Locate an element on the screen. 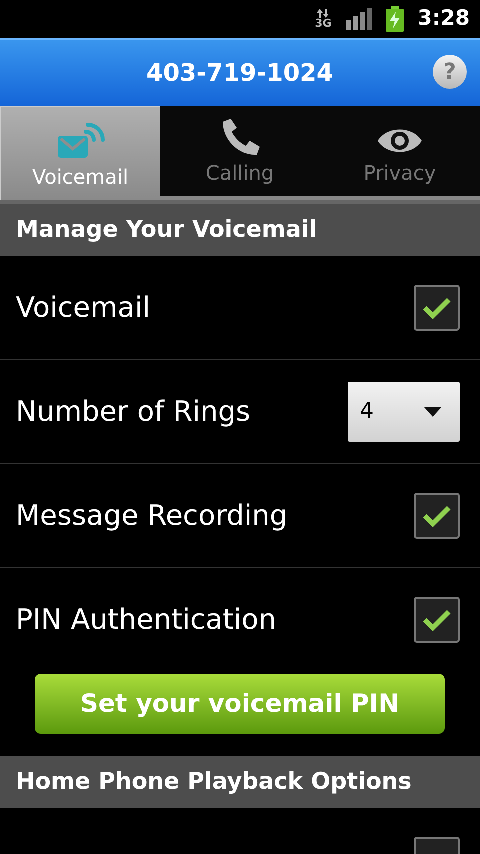  rings-dropdown: 4 is located at coordinates (404, 412).